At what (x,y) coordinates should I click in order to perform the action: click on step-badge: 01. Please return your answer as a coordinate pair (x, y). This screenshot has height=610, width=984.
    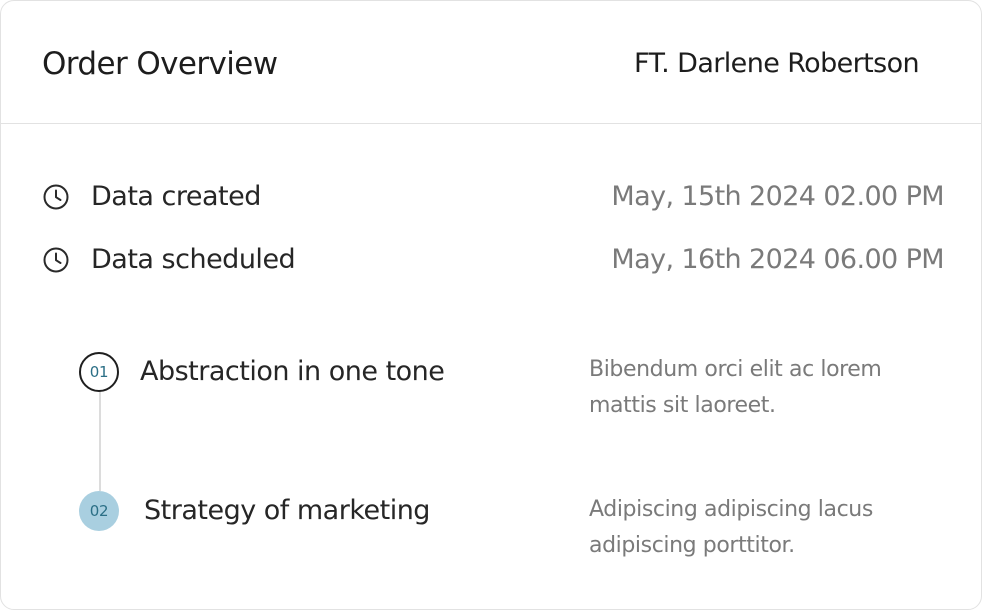
    Looking at the image, I should click on (99, 372).